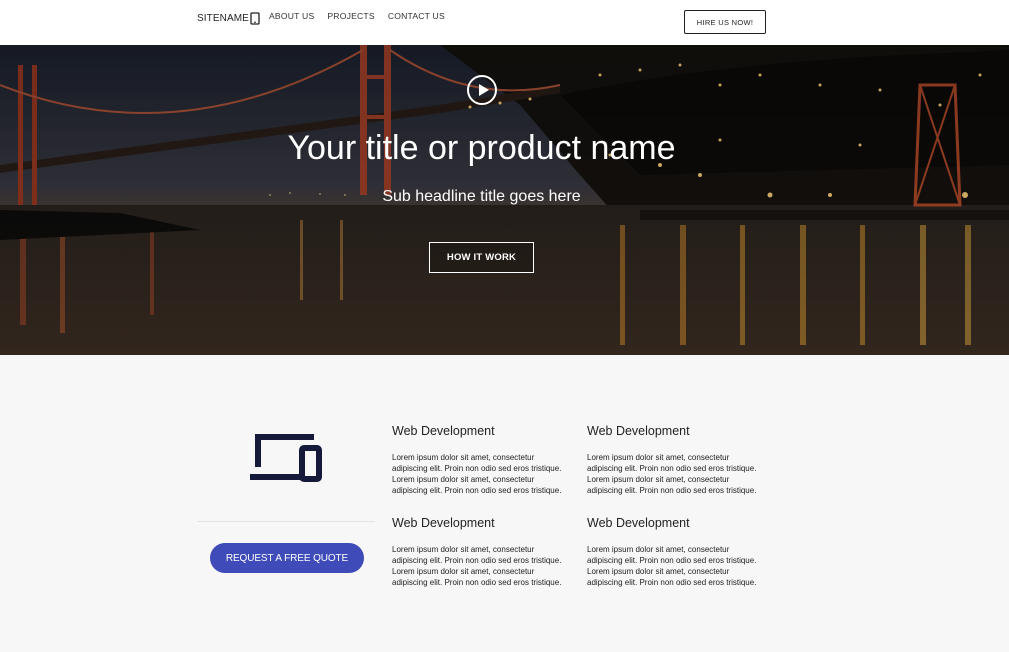  I want to click on play-video-icon, so click(482, 90).